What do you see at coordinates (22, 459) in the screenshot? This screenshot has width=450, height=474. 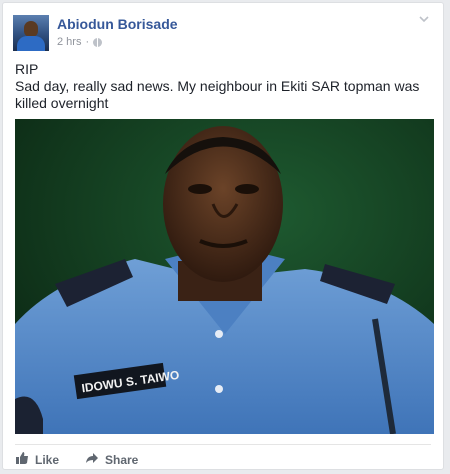 I see `thumbs-up-icon` at bounding box center [22, 459].